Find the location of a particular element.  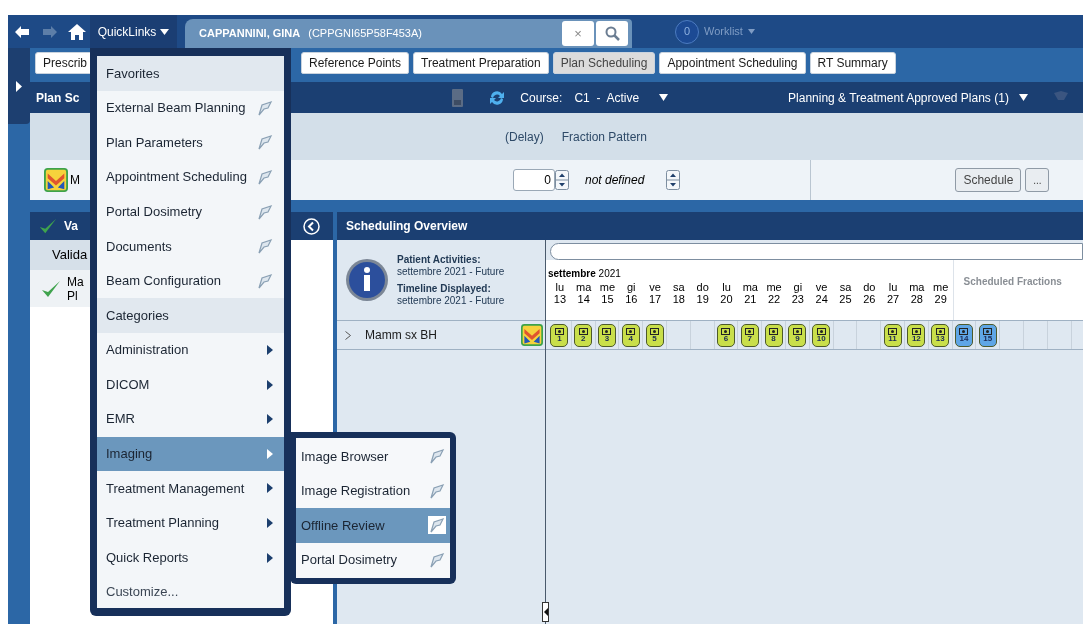

search-icon is located at coordinates (612, 33).